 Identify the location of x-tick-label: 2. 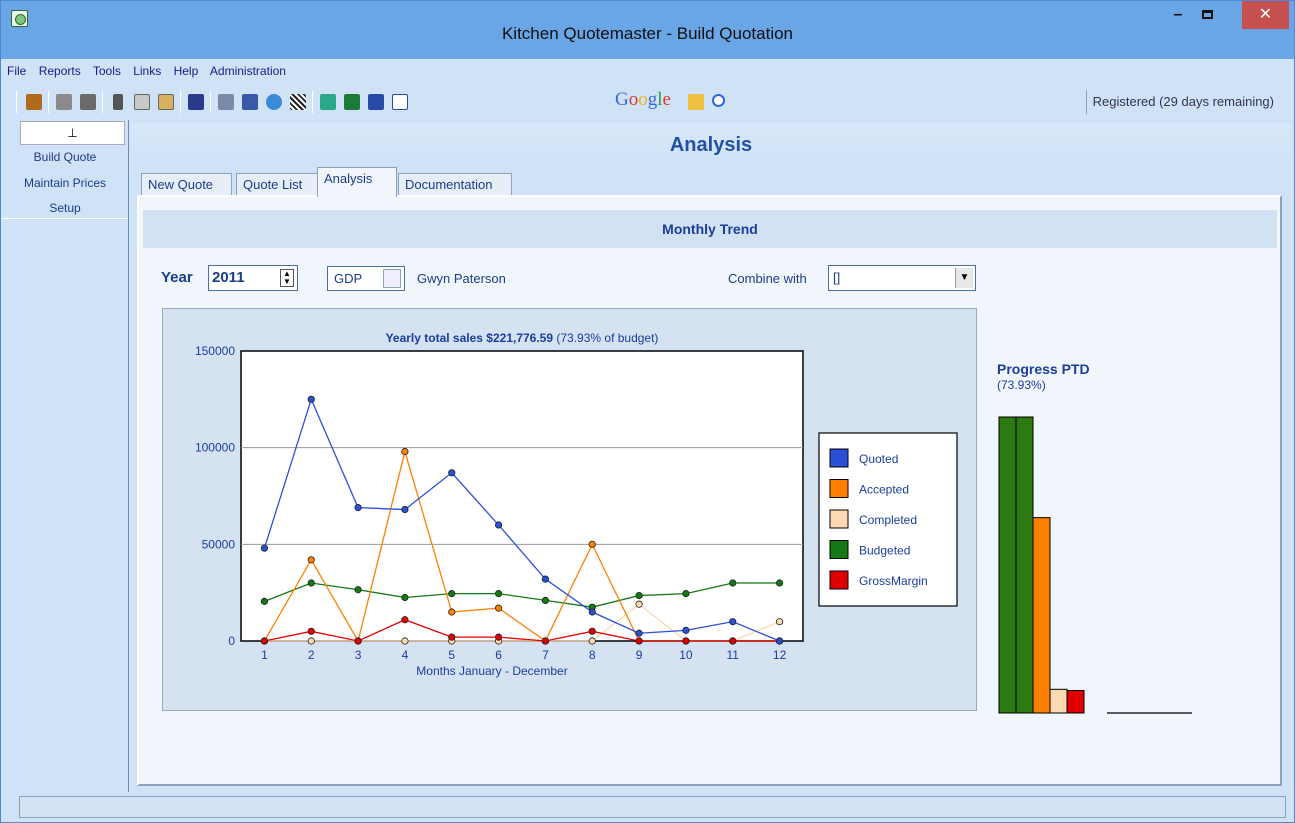
(311, 655).